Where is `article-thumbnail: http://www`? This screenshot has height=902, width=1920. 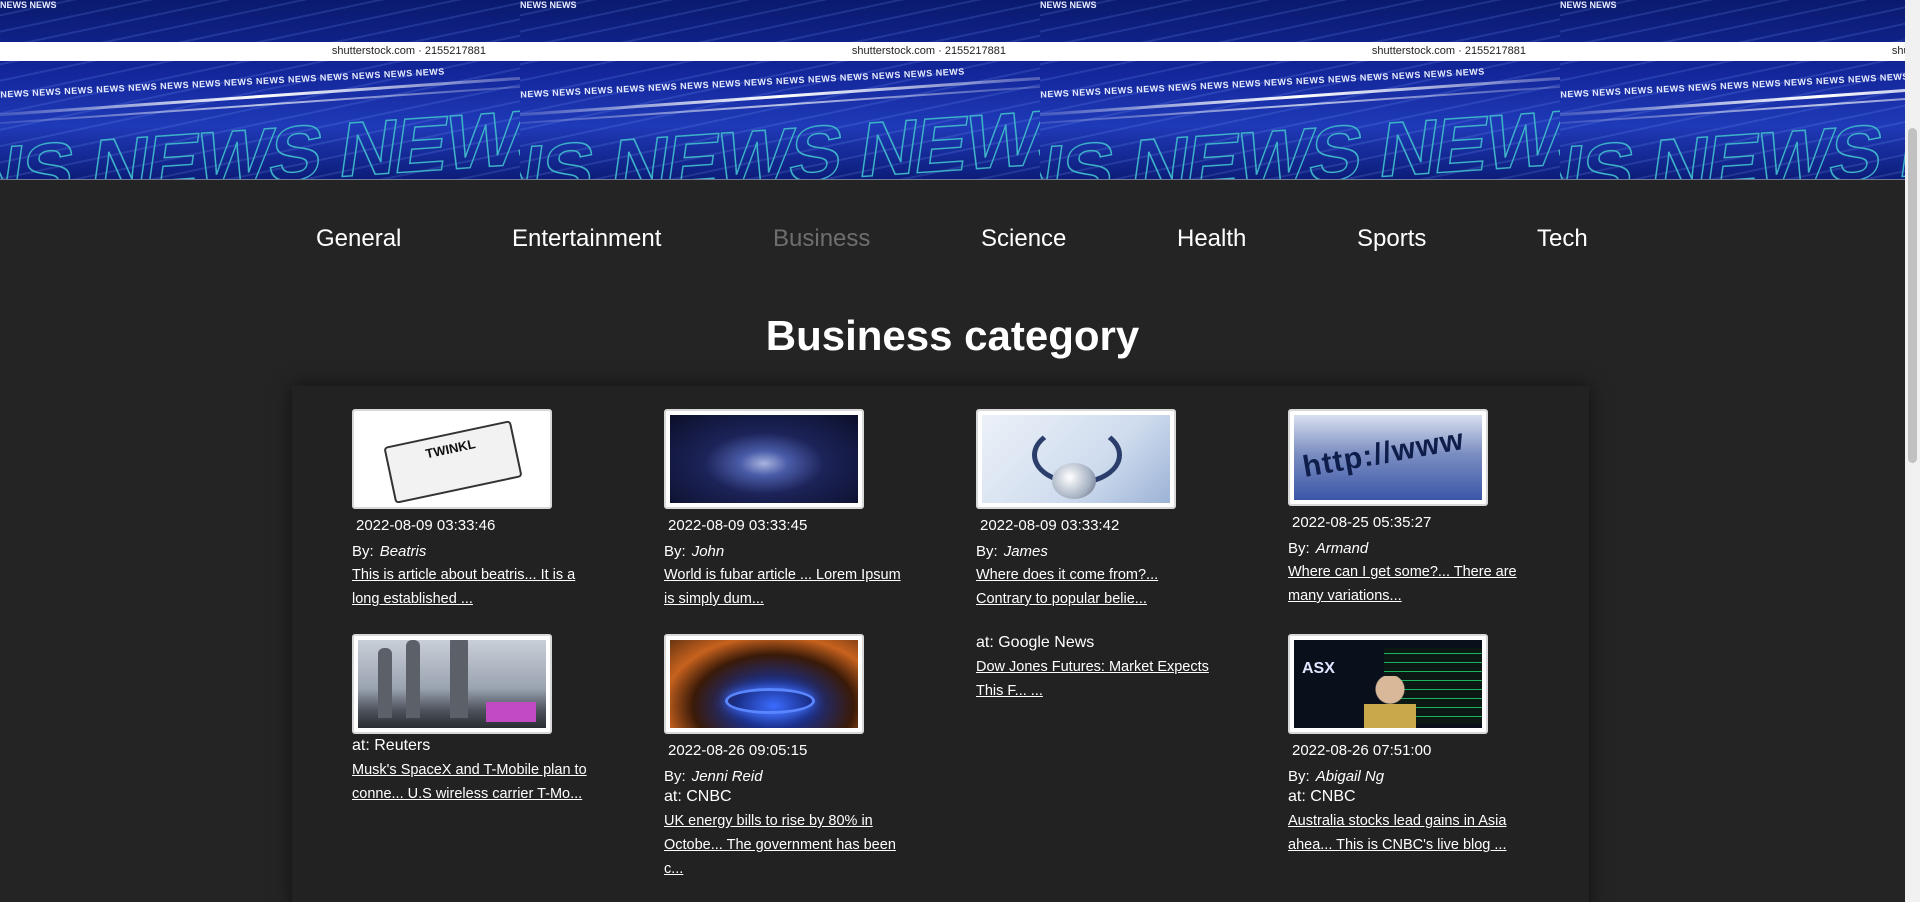
article-thumbnail: http://www is located at coordinates (1388, 457).